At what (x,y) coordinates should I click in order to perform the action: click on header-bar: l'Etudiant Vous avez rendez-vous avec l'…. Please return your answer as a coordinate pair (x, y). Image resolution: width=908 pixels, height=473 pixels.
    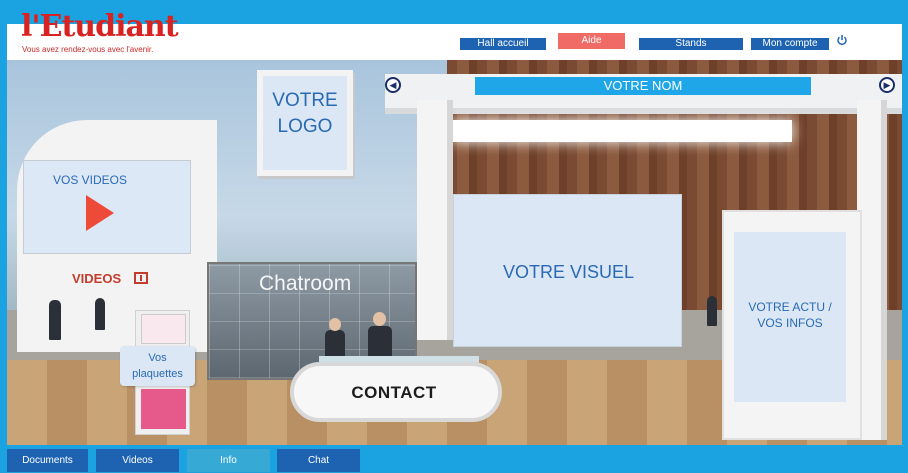
    Looking at the image, I should click on (454, 35).